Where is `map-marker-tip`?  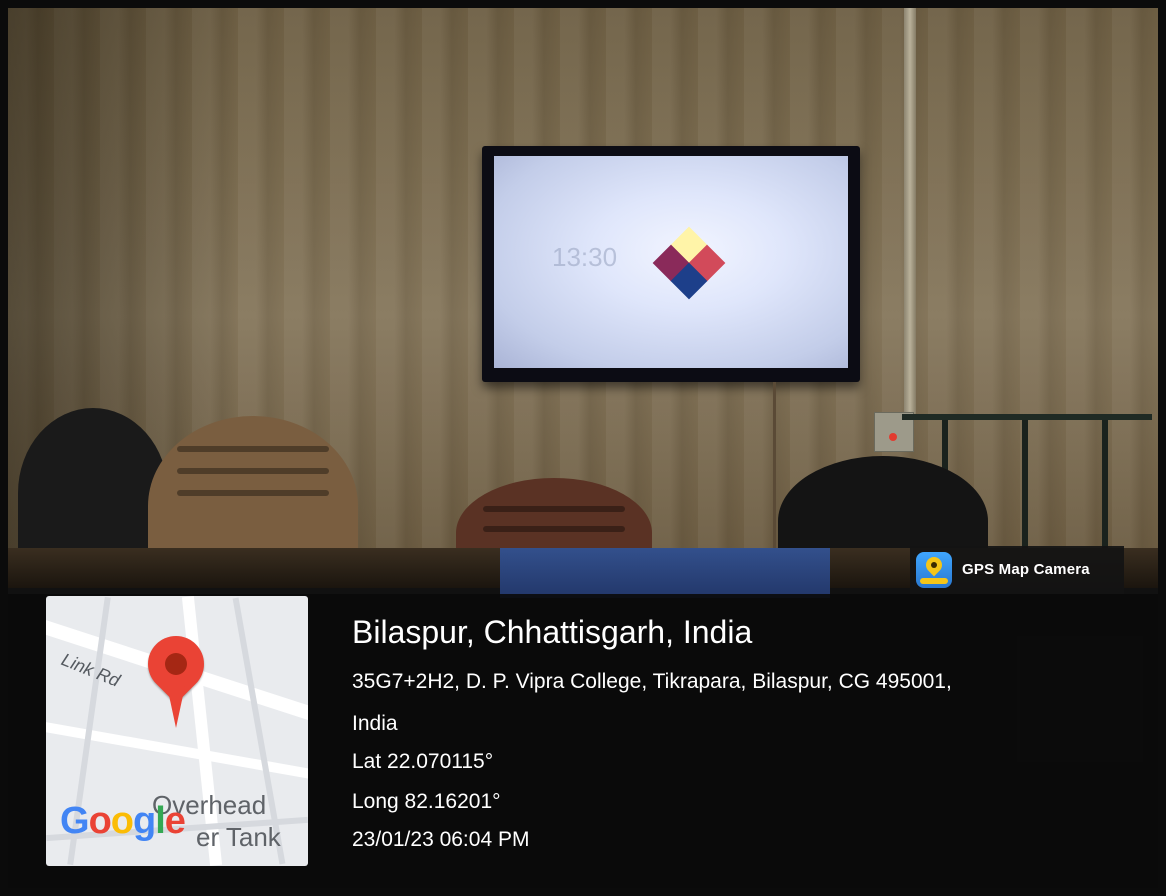
map-marker-tip is located at coordinates (176, 707).